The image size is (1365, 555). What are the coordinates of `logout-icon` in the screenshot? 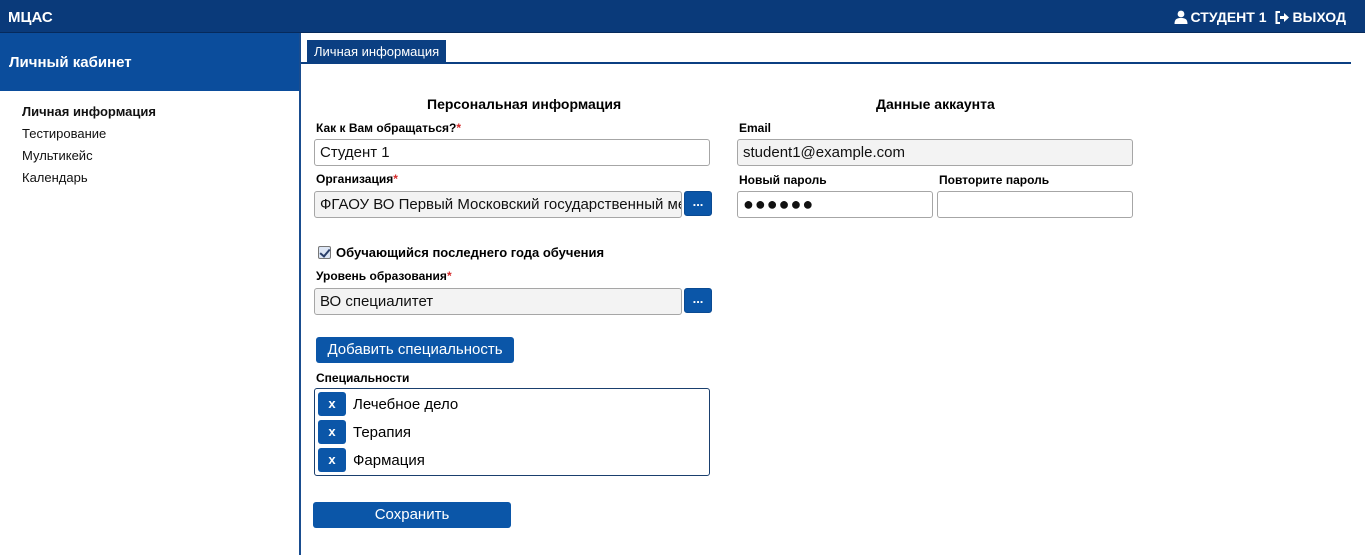 It's located at (1282, 17).